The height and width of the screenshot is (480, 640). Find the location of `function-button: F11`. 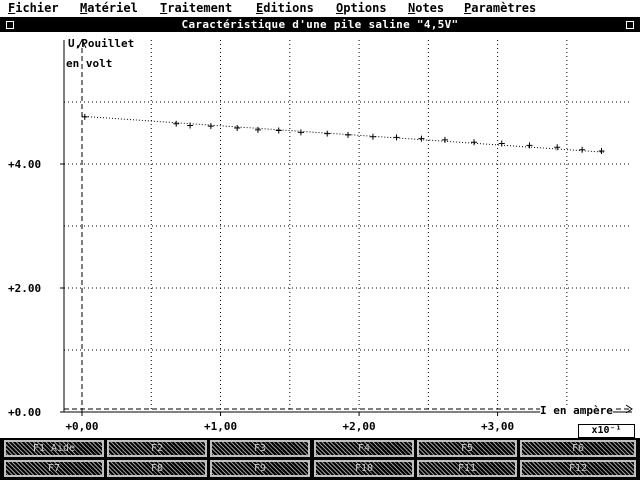

function-button: F11 is located at coordinates (467, 468).